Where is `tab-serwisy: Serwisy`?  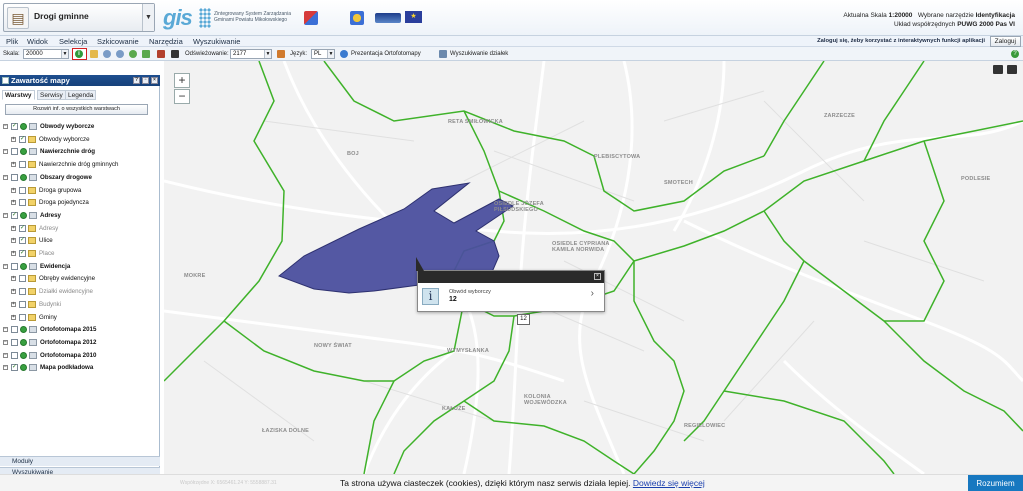
tab-serwisy: Serwisy is located at coordinates (51, 95).